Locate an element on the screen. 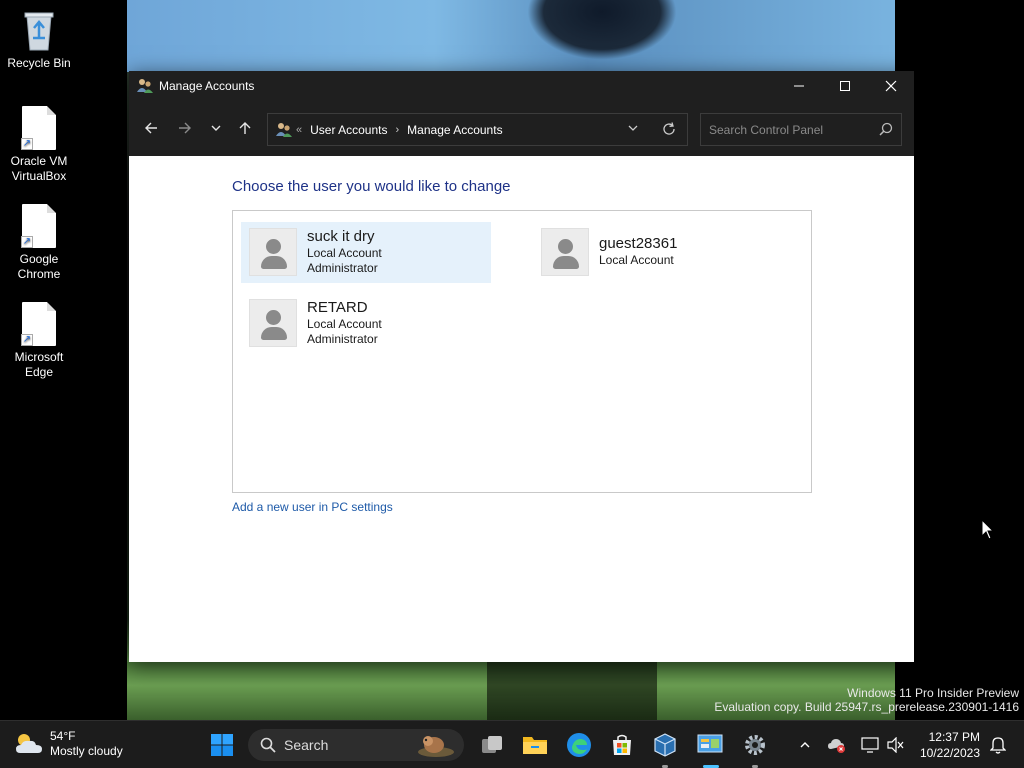  search-input is located at coordinates (786, 129).